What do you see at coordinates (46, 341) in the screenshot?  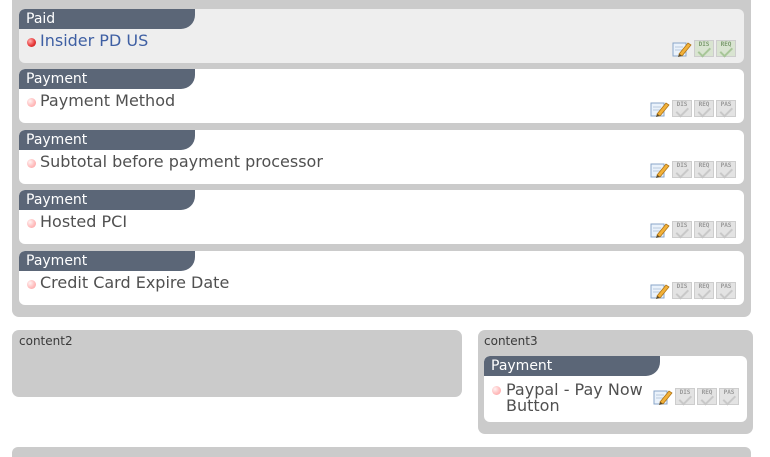 I see `content2-label: content2` at bounding box center [46, 341].